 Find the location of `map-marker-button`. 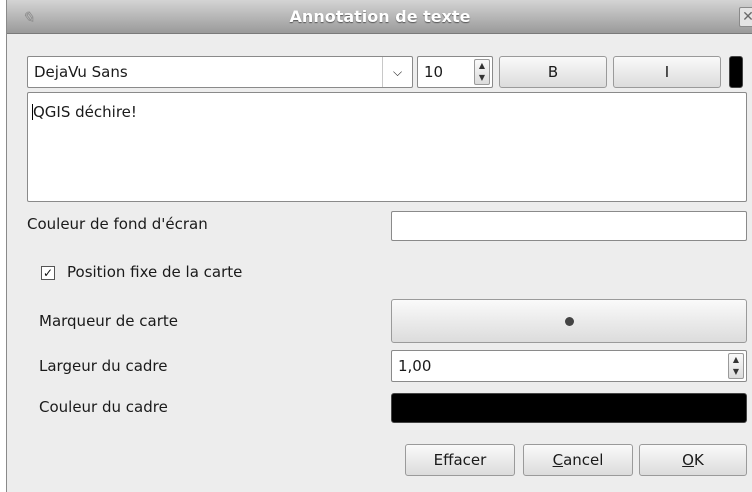

map-marker-button is located at coordinates (569, 321).